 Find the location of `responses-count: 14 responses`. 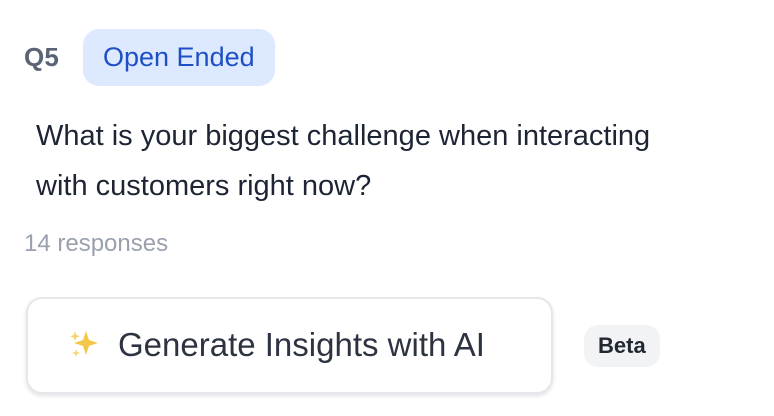

responses-count: 14 responses is located at coordinates (96, 243).